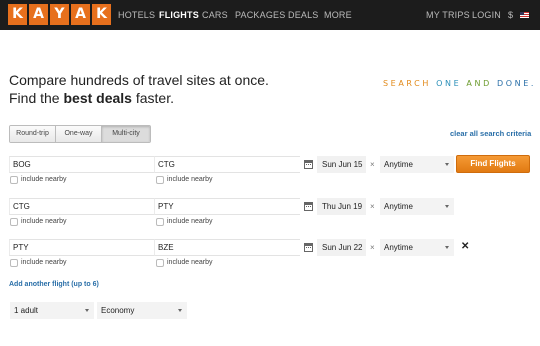 This screenshot has width=540, height=346. Describe the element at coordinates (179, 15) in the screenshot. I see `nav-flights: FLIGHTS` at that location.